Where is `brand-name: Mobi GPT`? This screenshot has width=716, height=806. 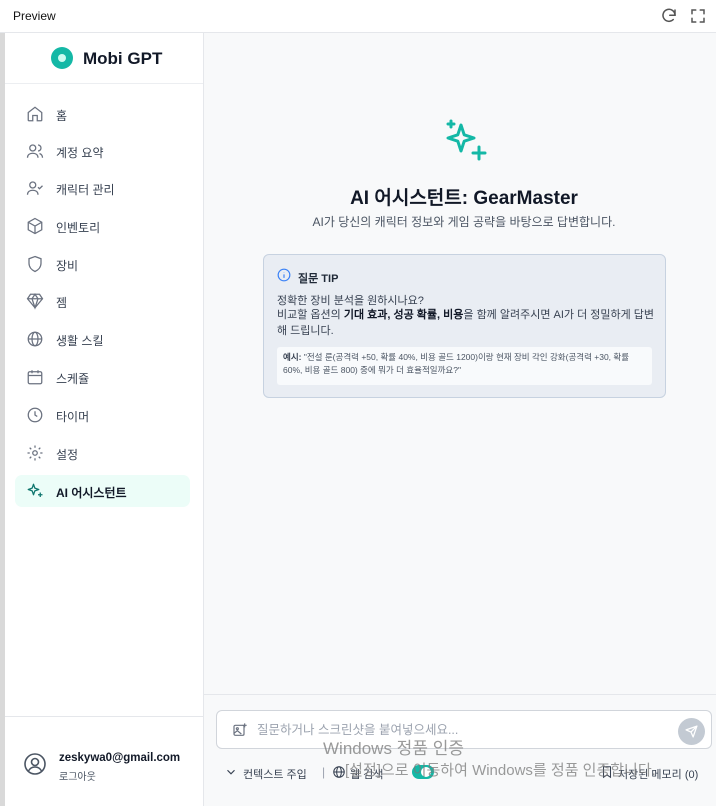 brand-name: Mobi GPT is located at coordinates (123, 58).